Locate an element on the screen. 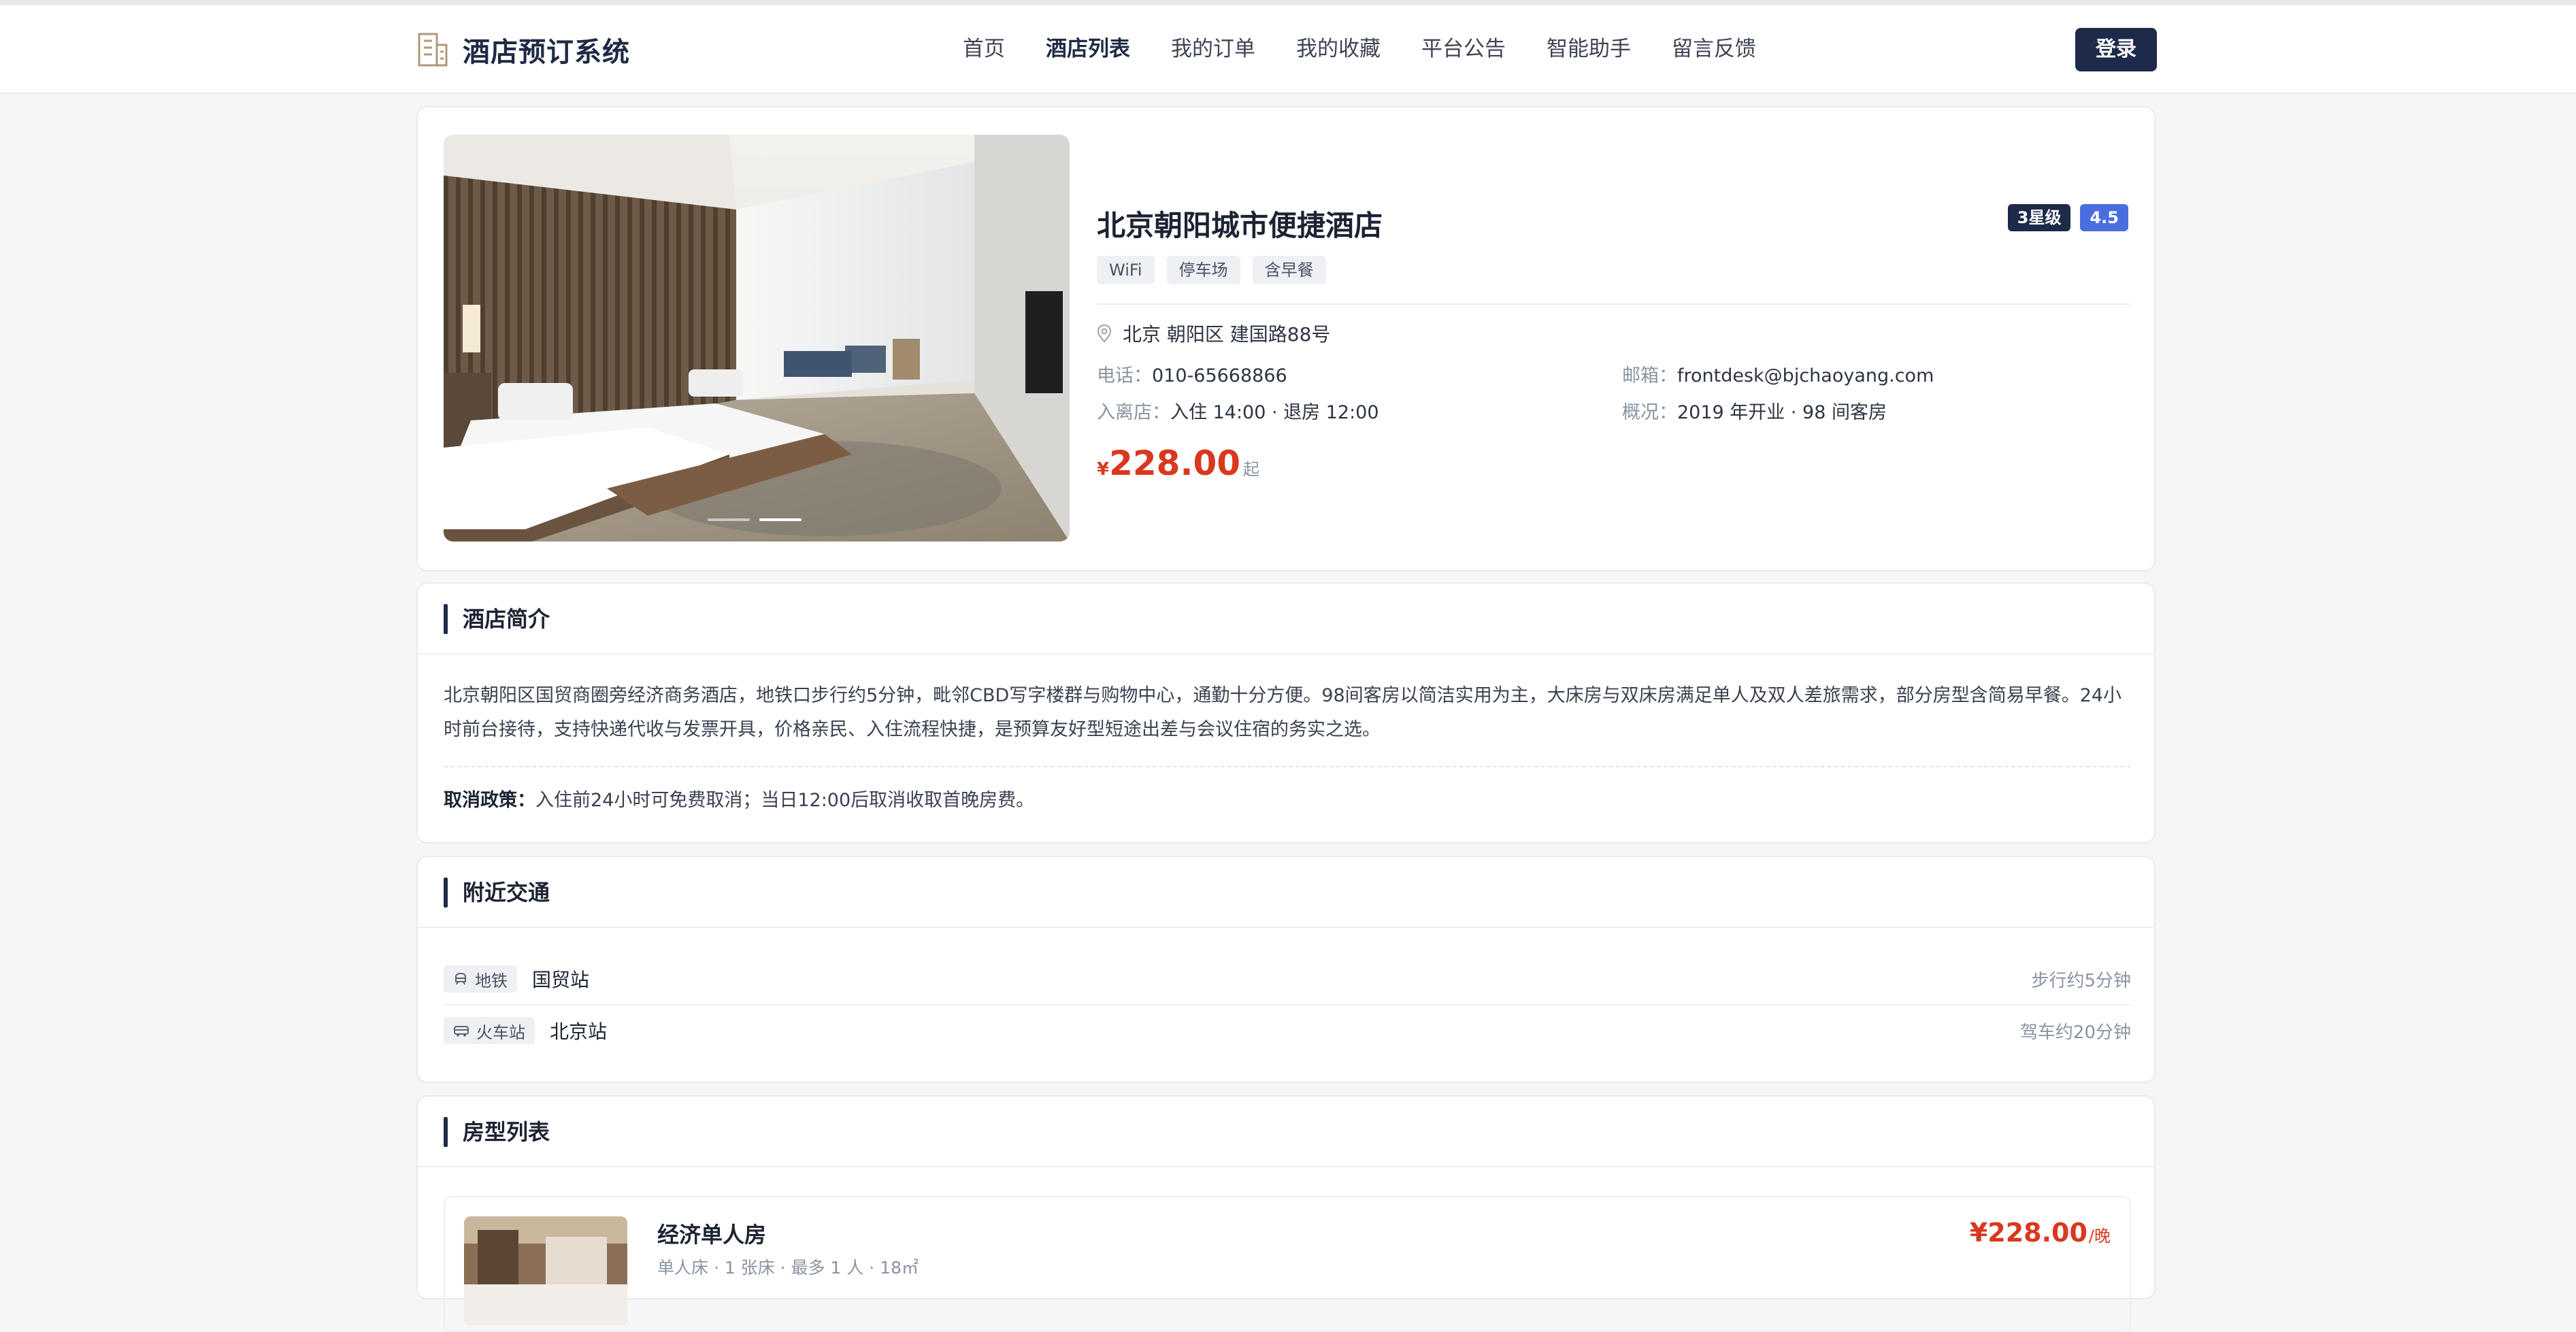 The image size is (2576, 1332). amenity-tags: WiFi 停车场 含早餐 is located at coordinates (1217, 270).